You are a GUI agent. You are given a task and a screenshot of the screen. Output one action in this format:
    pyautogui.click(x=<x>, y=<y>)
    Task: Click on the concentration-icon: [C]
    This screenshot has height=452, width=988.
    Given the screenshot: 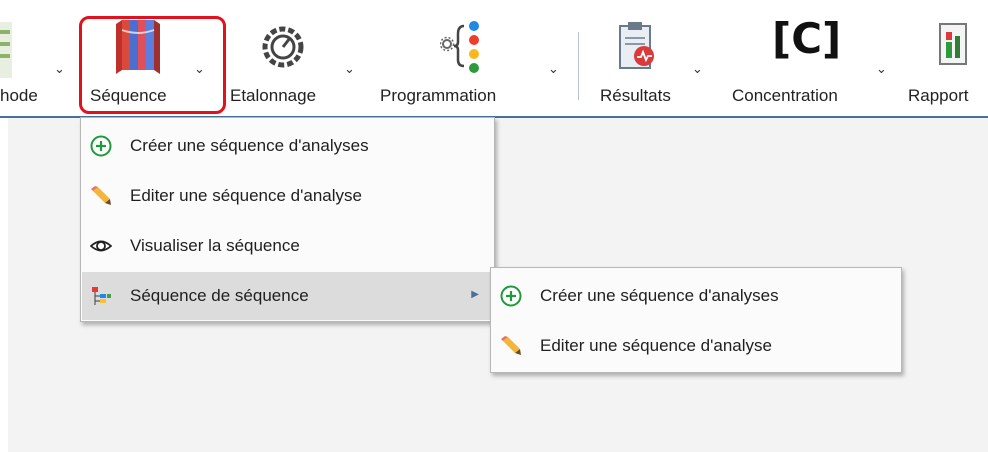 What is the action you would take?
    pyautogui.click(x=807, y=38)
    